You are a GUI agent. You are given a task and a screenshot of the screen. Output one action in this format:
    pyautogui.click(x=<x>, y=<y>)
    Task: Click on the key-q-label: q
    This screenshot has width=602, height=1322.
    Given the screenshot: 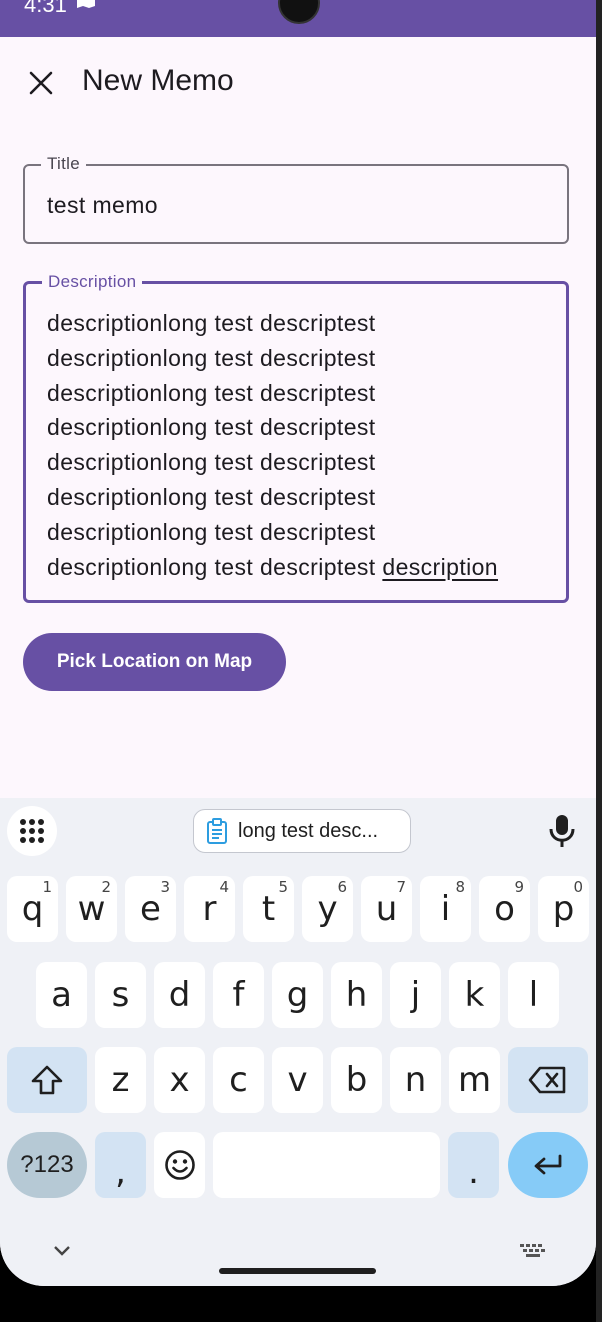 What is the action you would take?
    pyautogui.click(x=32, y=909)
    